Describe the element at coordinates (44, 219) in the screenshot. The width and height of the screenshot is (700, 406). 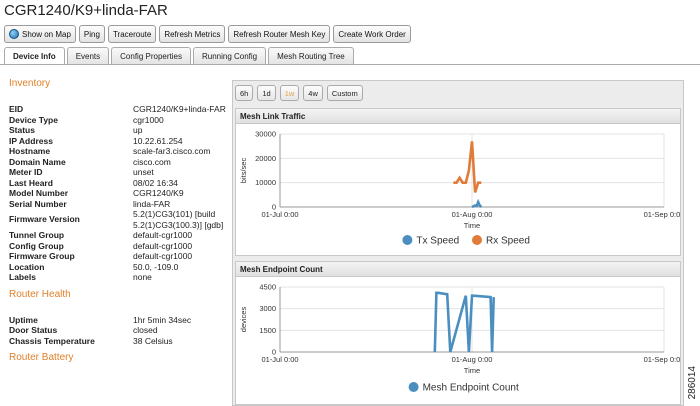
I see `info-key: Firmware Version` at that location.